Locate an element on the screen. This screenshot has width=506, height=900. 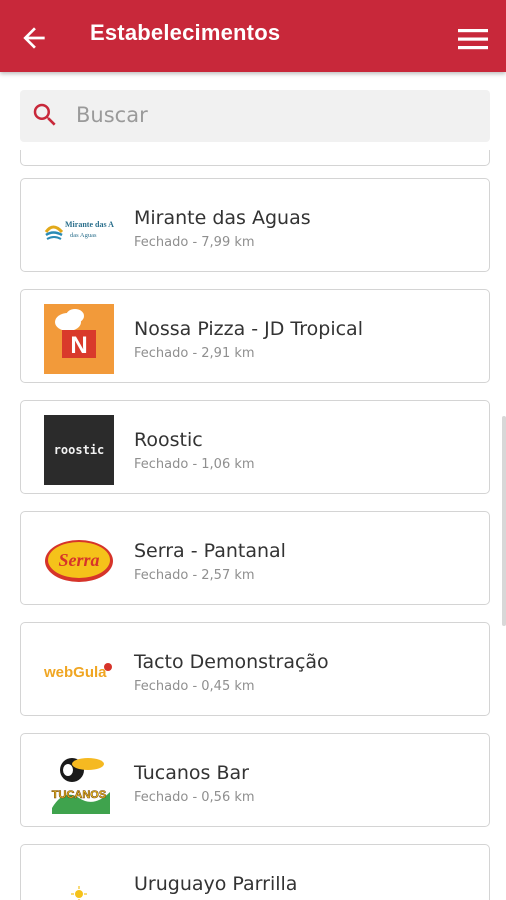
establishment-logo: Mirante das Aguas das Aguas is located at coordinates (79, 228).